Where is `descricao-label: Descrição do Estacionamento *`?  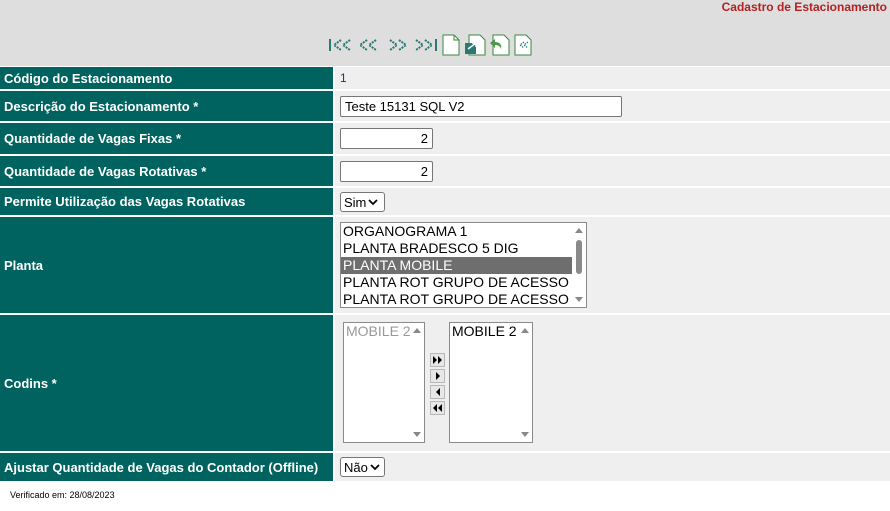 descricao-label: Descrição do Estacionamento * is located at coordinates (166, 106).